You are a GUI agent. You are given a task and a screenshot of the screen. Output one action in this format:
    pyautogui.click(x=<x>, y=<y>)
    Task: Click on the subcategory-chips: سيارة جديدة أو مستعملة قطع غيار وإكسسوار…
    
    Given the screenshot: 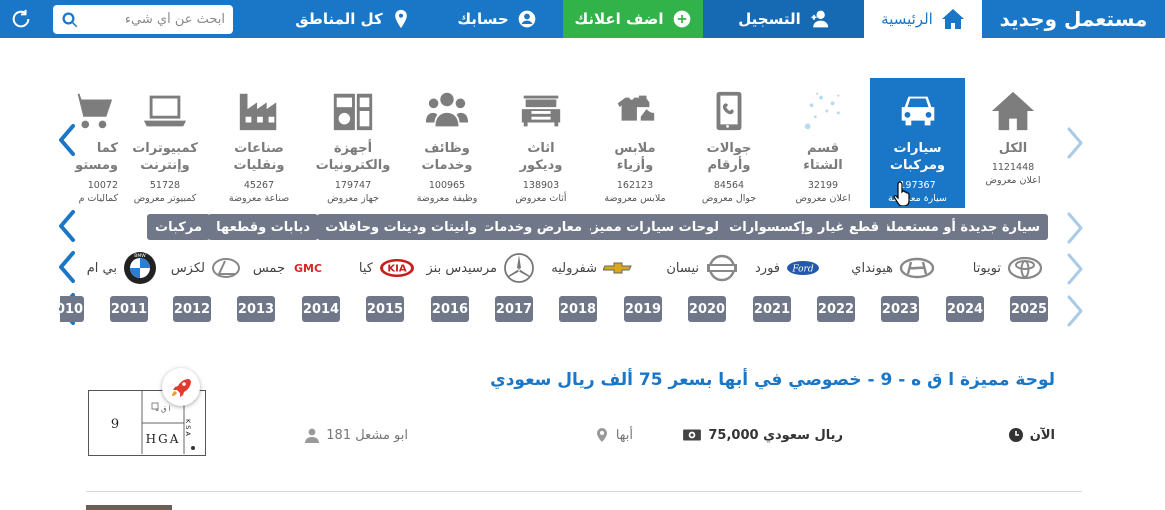 What is the action you would take?
    pyautogui.click(x=555, y=227)
    